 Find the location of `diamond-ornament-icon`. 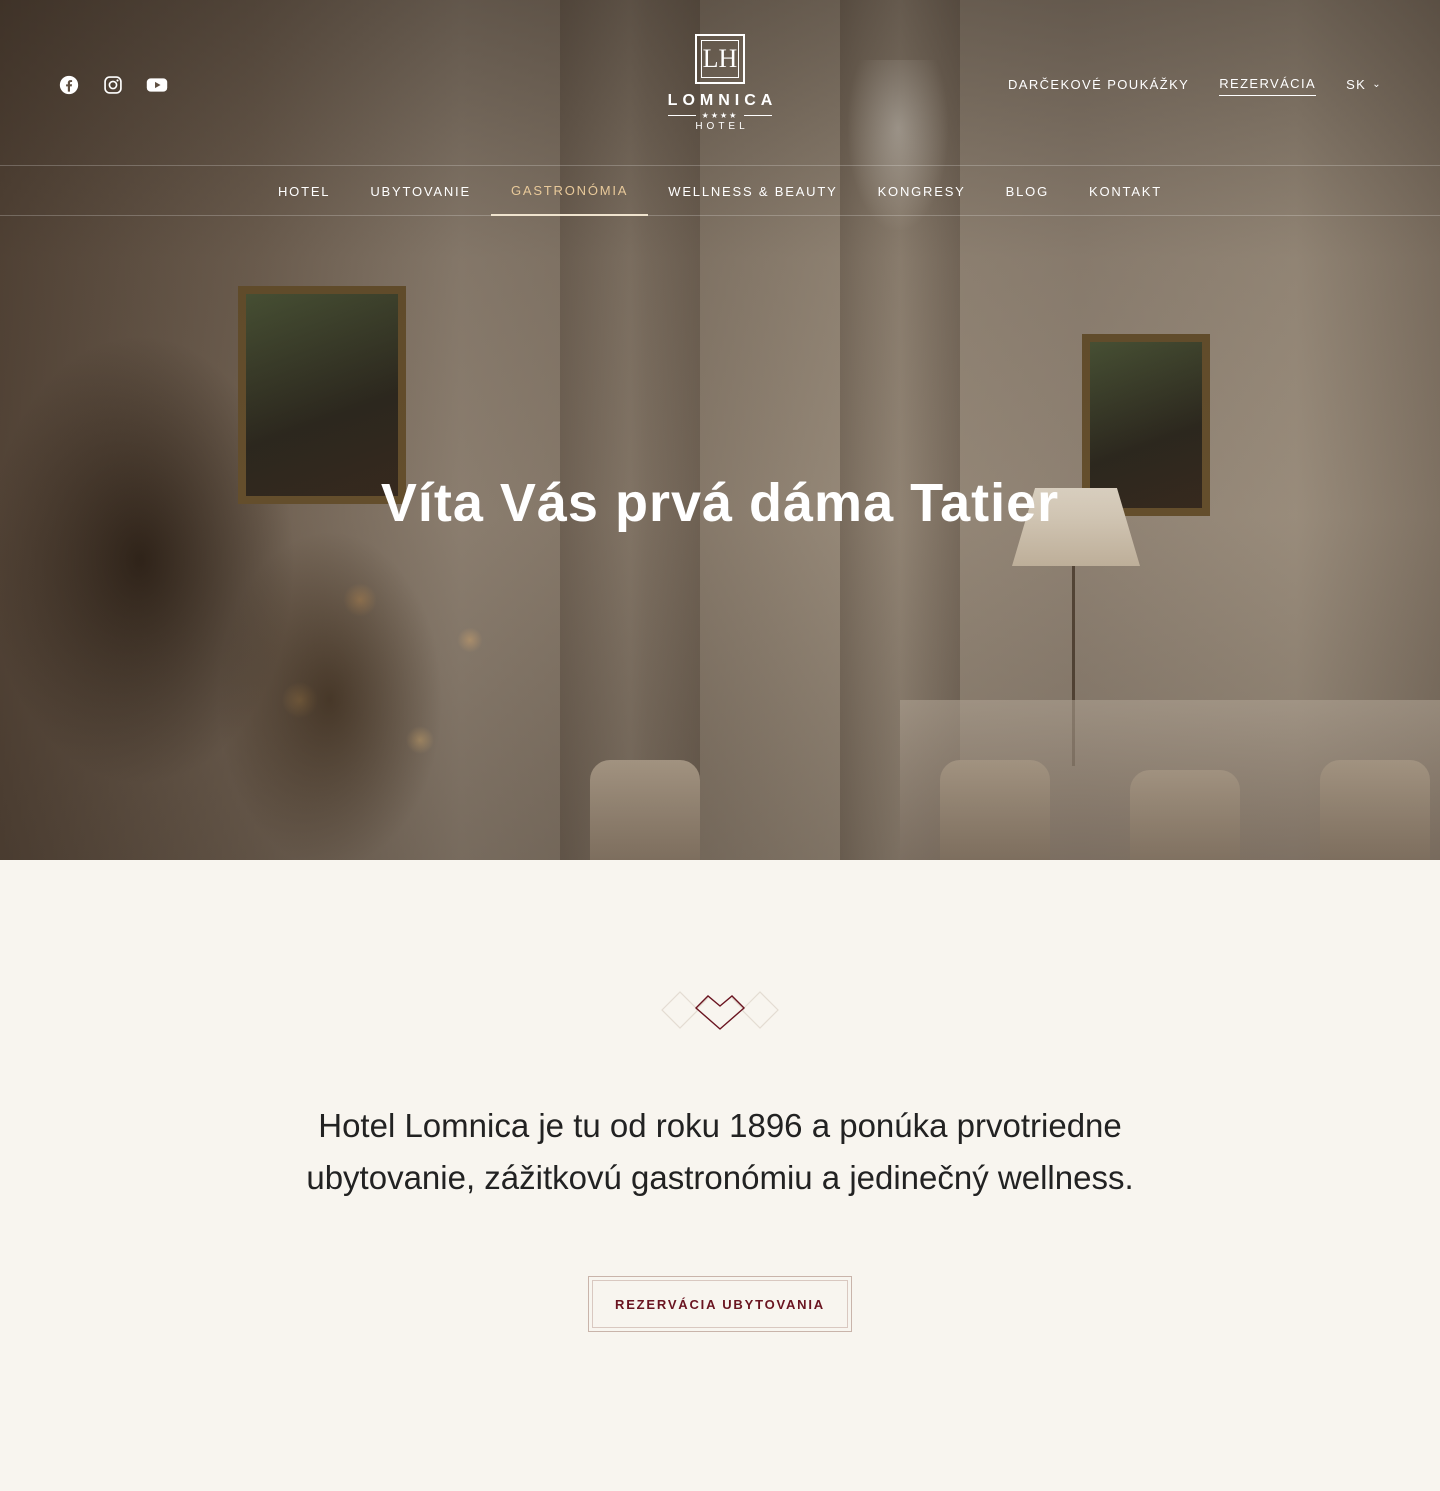

diamond-ornament-icon is located at coordinates (720, 1010).